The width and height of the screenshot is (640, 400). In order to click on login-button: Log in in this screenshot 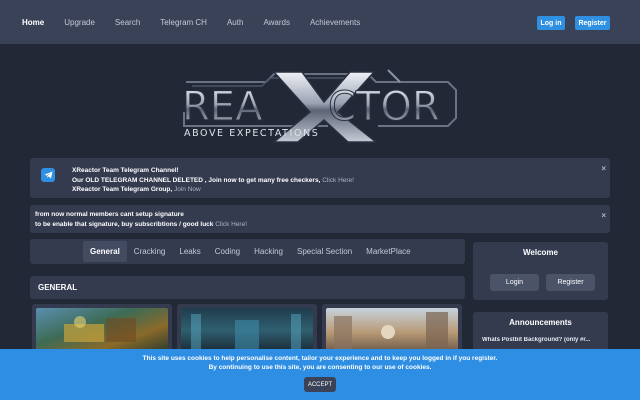, I will do `click(551, 23)`.